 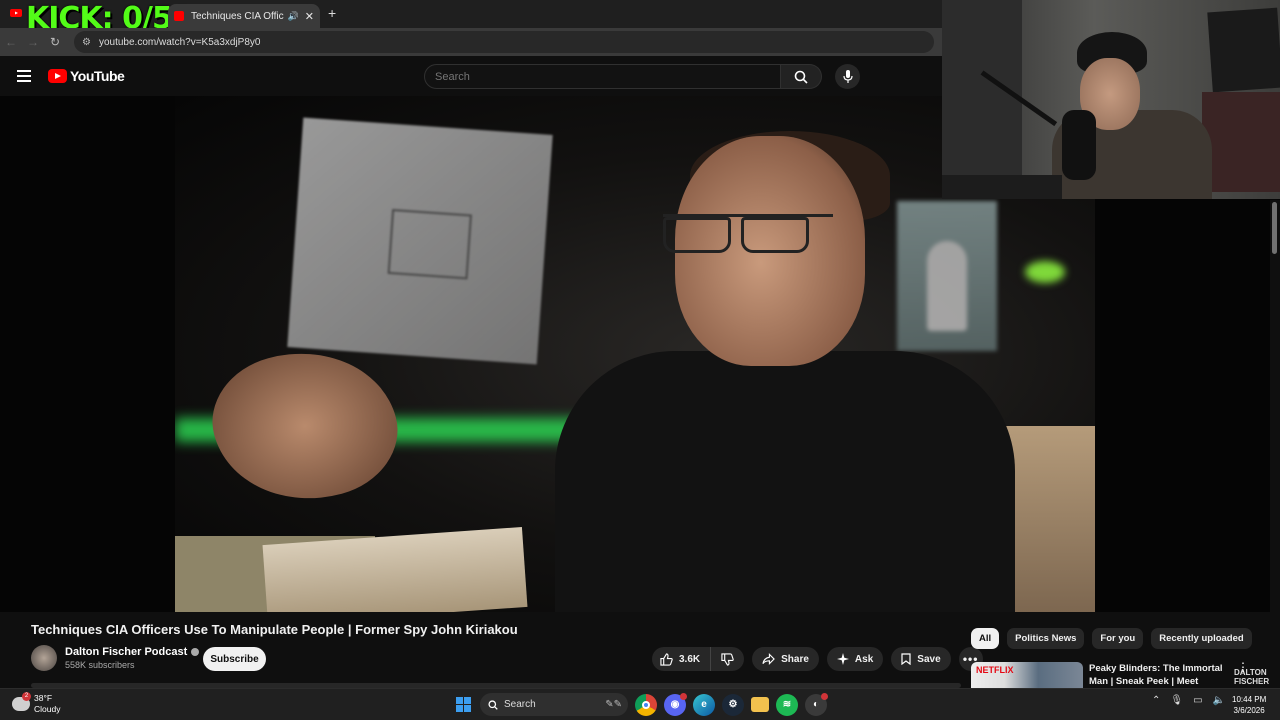 What do you see at coordinates (1274, 228) in the screenshot?
I see `scrollbar-thumb` at bounding box center [1274, 228].